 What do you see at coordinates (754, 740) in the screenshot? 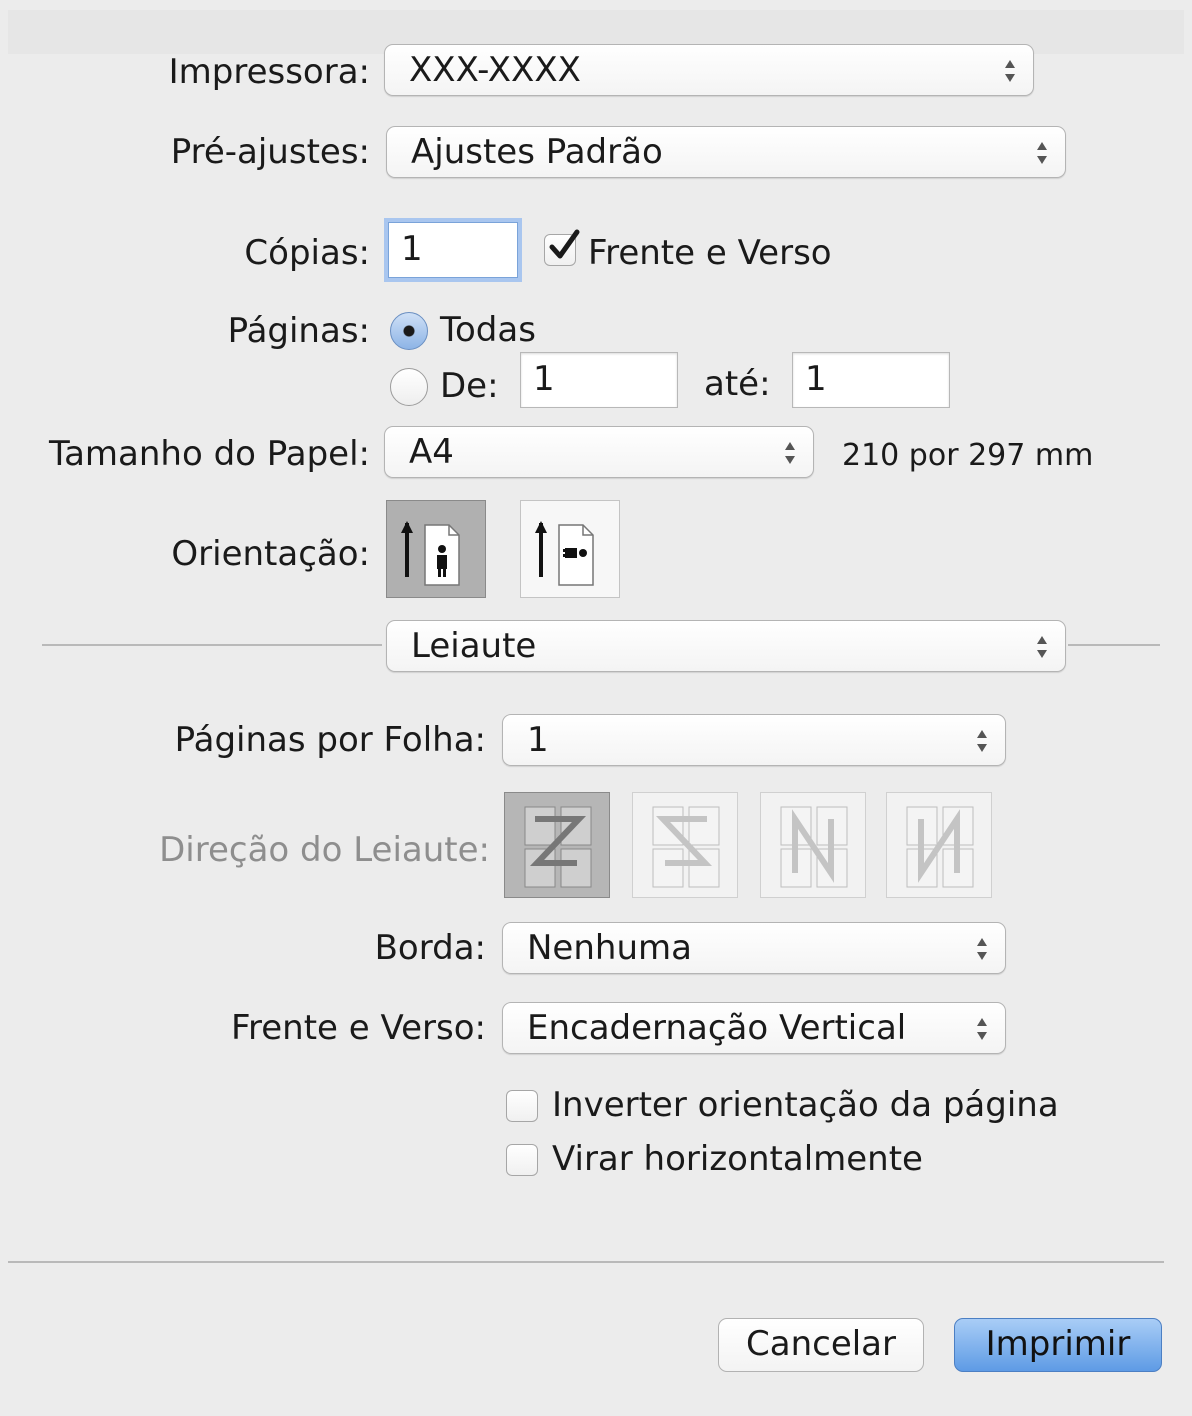
I see `pages-per-sheet-popup: 1` at bounding box center [754, 740].